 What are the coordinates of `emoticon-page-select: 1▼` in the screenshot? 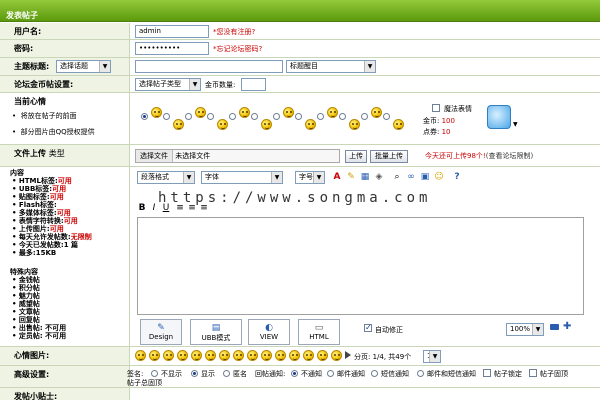 It's located at (432, 356).